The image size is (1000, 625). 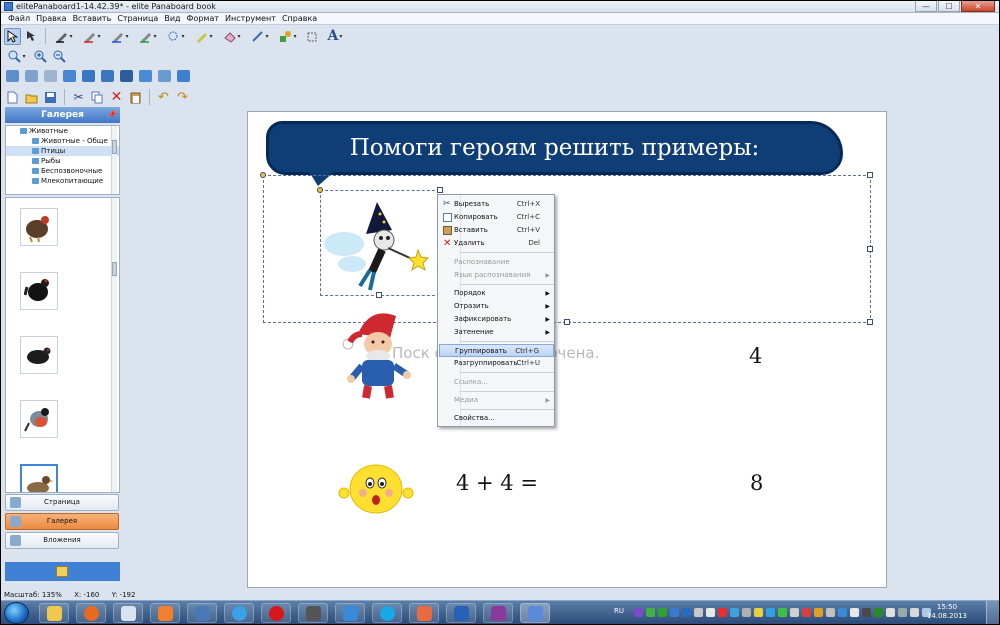 What do you see at coordinates (59, 56) in the screenshot?
I see `zoom-out-icon` at bounding box center [59, 56].